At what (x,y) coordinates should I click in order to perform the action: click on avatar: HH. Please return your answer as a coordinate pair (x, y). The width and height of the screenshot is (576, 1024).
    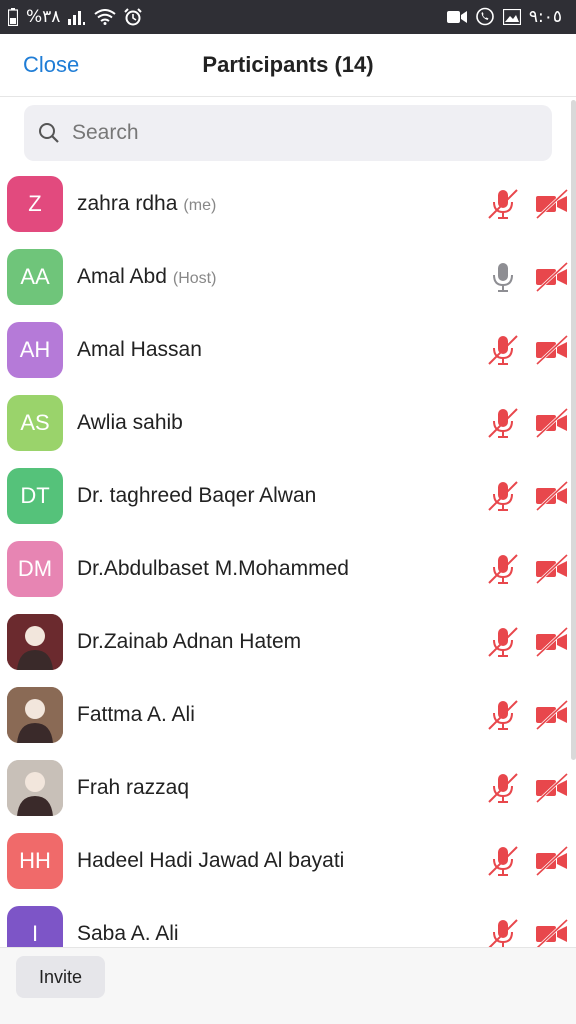
    Looking at the image, I should click on (35, 860).